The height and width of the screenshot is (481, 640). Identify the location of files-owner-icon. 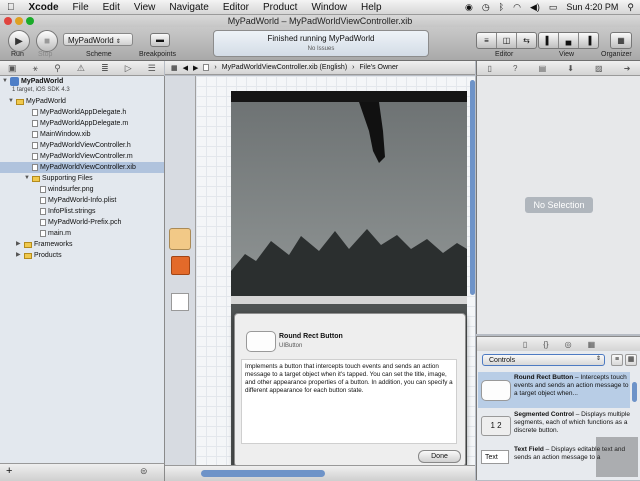
(180, 239).